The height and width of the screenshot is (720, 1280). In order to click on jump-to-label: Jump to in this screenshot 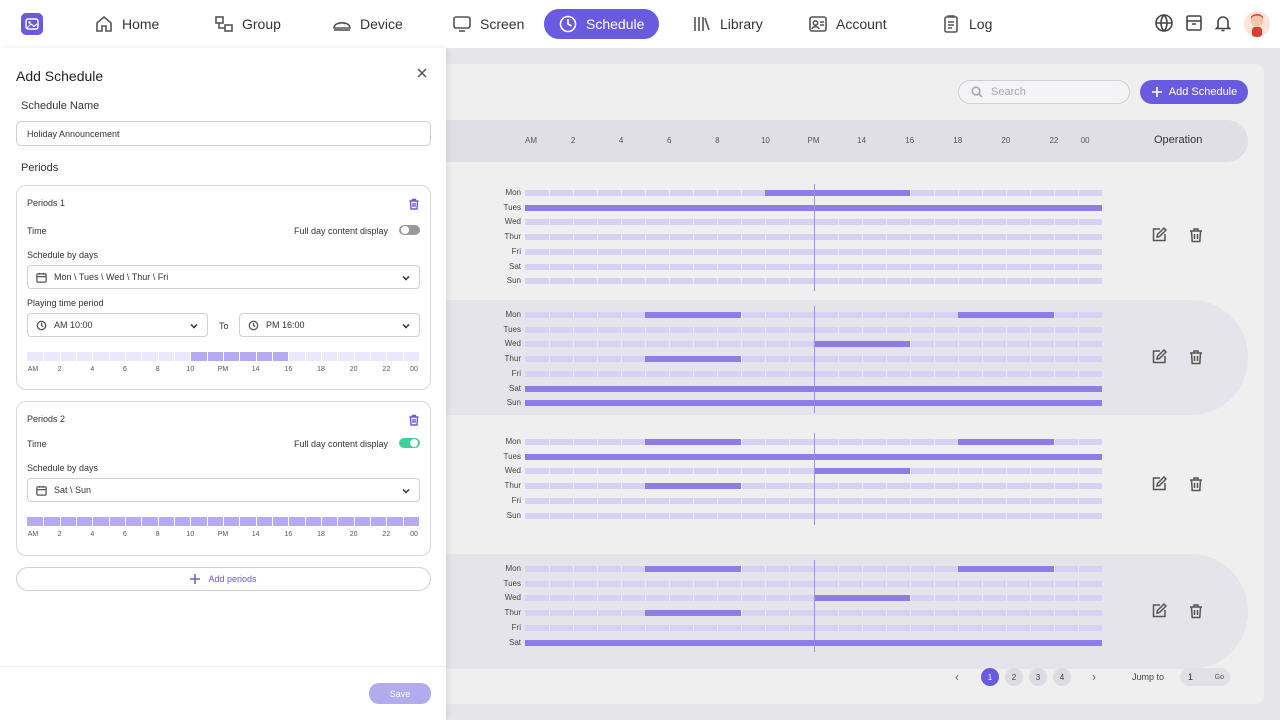, I will do `click(1148, 677)`.